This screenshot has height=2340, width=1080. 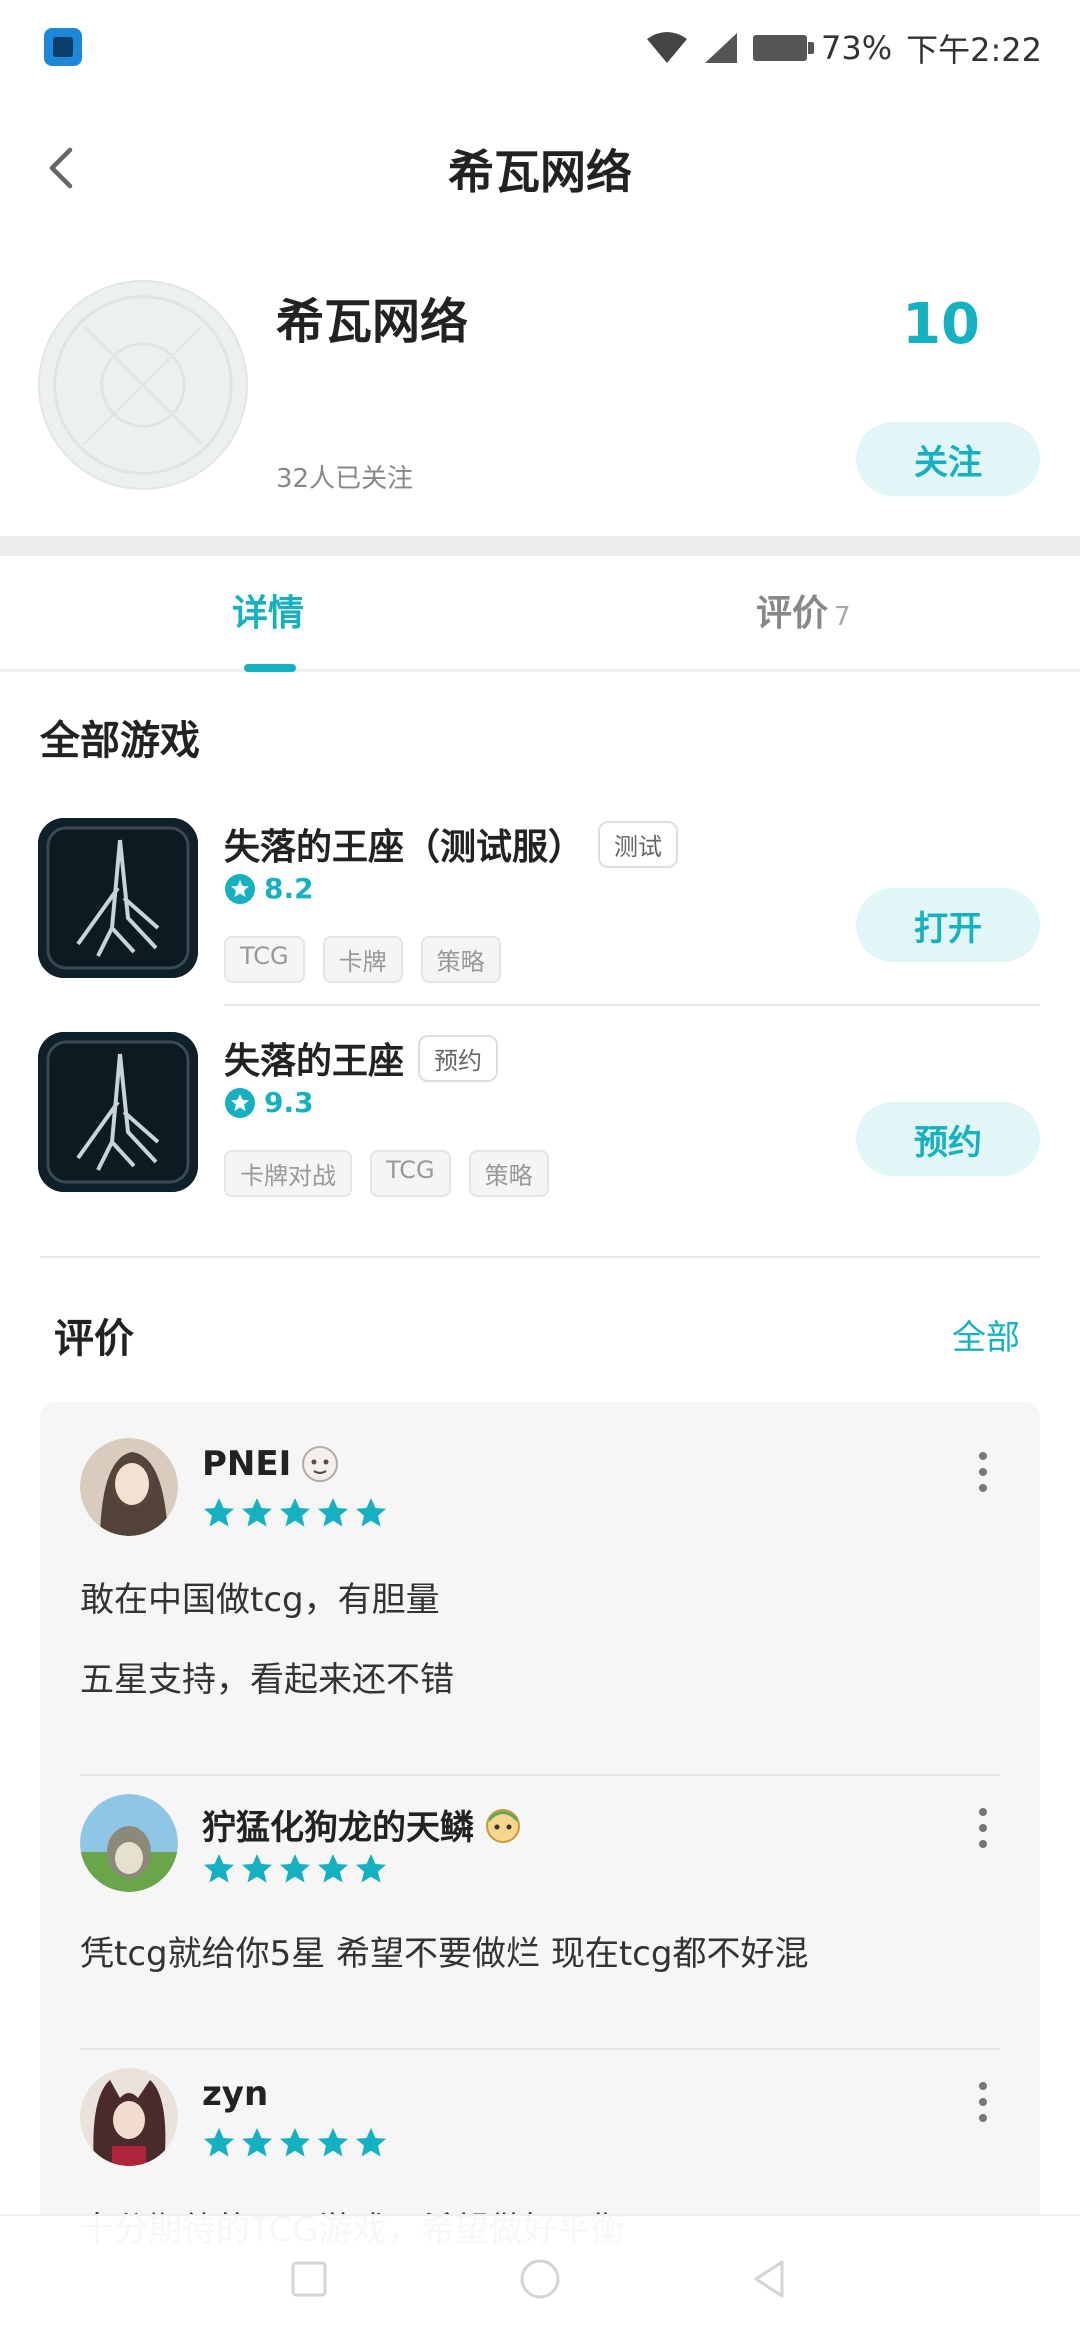 I want to click on reviews-section-title: 评价, so click(x=94, y=1339).